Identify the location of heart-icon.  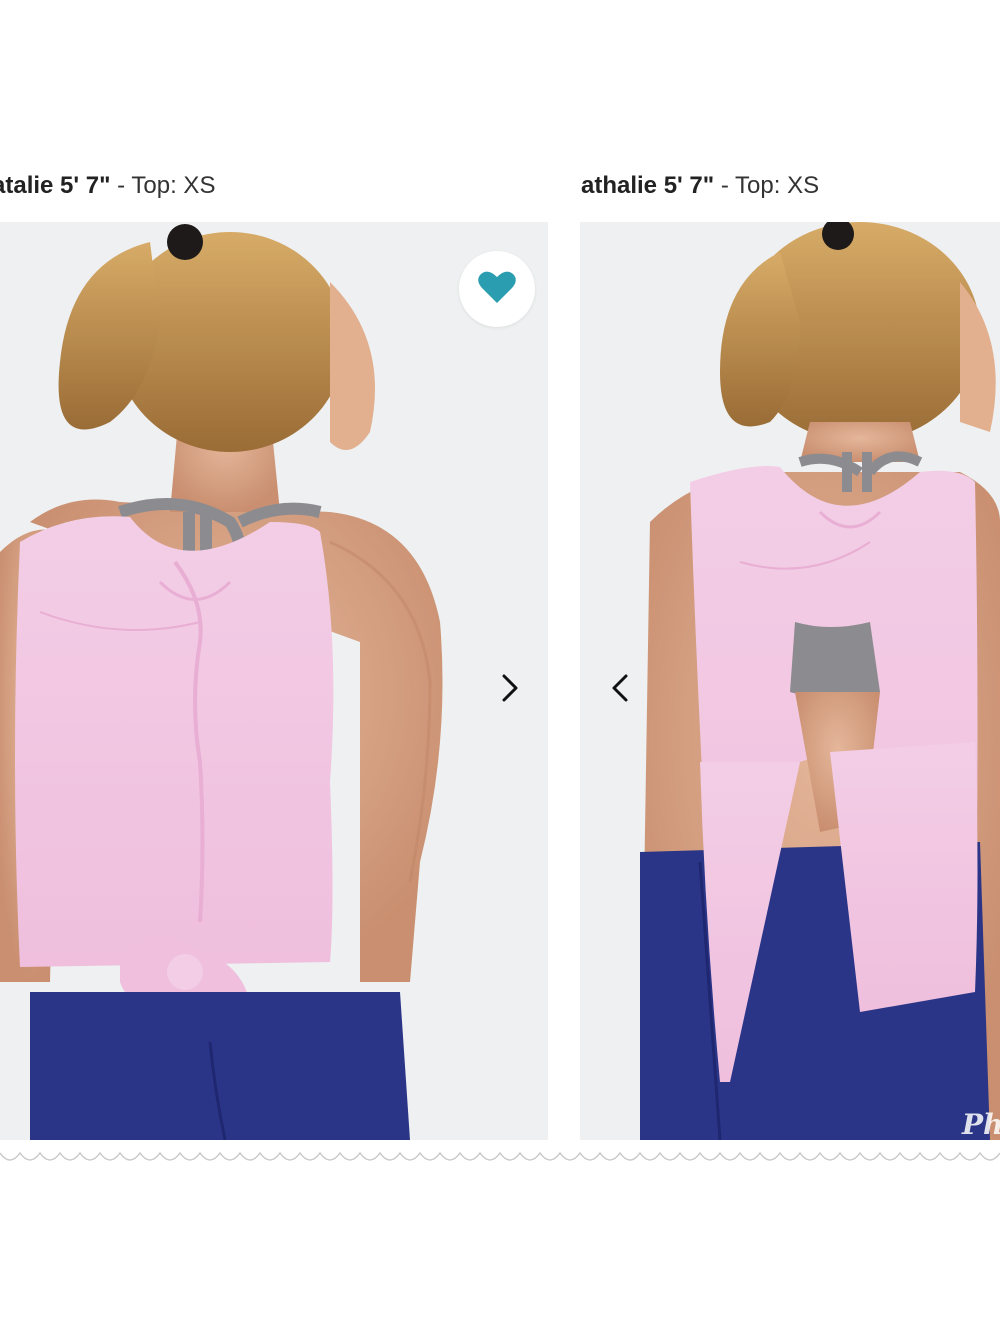
(497, 289).